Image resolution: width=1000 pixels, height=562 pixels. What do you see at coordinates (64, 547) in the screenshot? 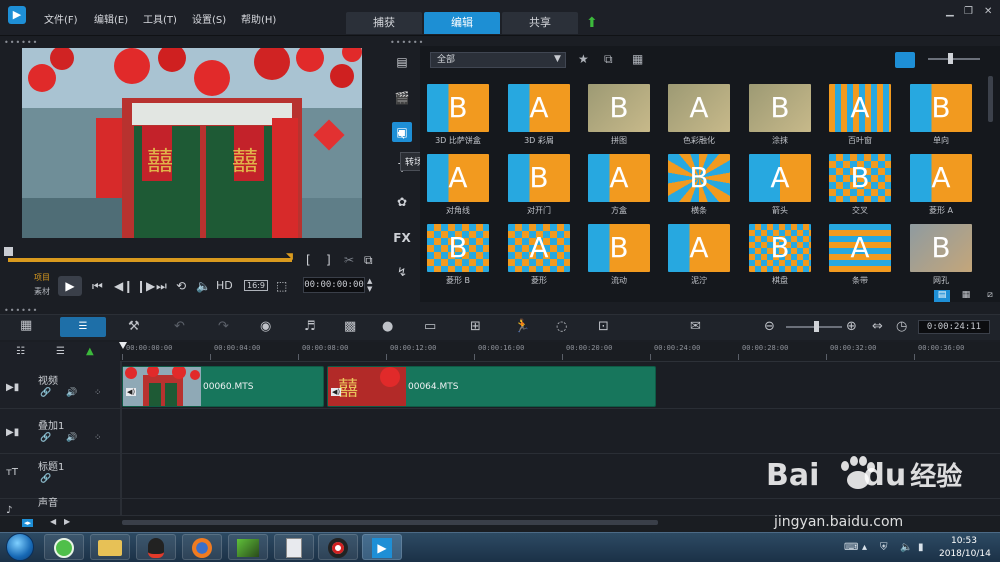
I see `taskbar-app-360-icon` at bounding box center [64, 547].